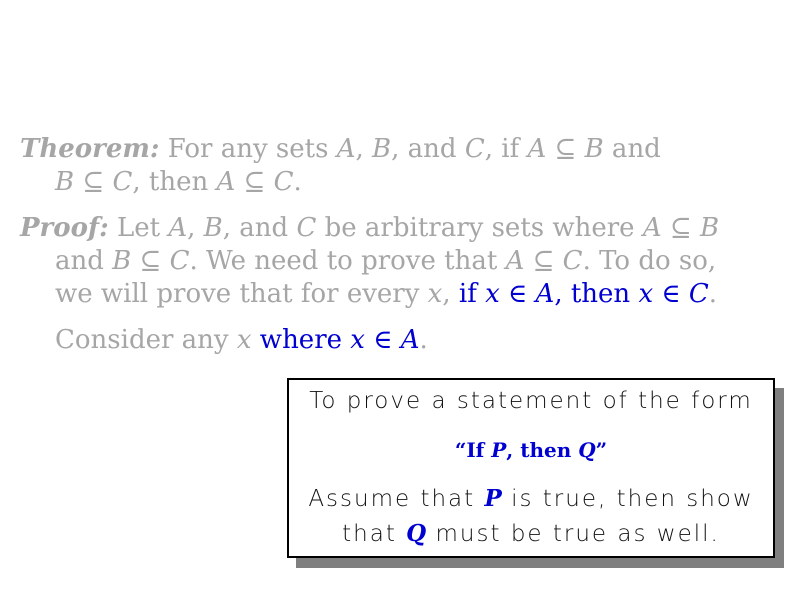 This screenshot has width=794, height=595. What do you see at coordinates (259, 228) in the screenshot?
I see `proof-text: , and` at bounding box center [259, 228].